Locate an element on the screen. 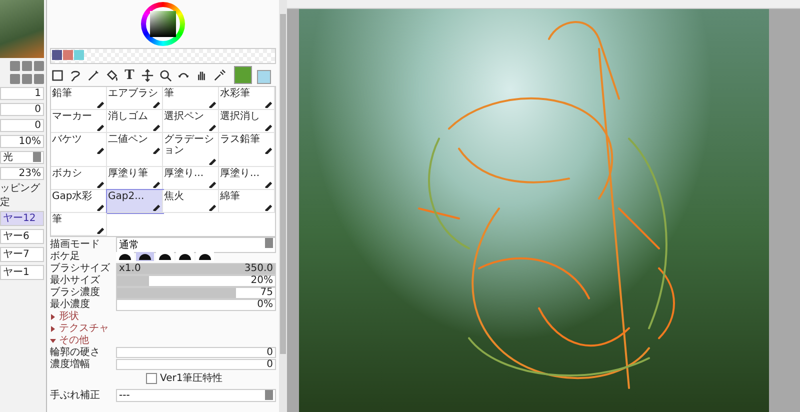 Image resolution: width=800 pixels, height=412 pixels. setting-label: 最小濃度 is located at coordinates (70, 304).